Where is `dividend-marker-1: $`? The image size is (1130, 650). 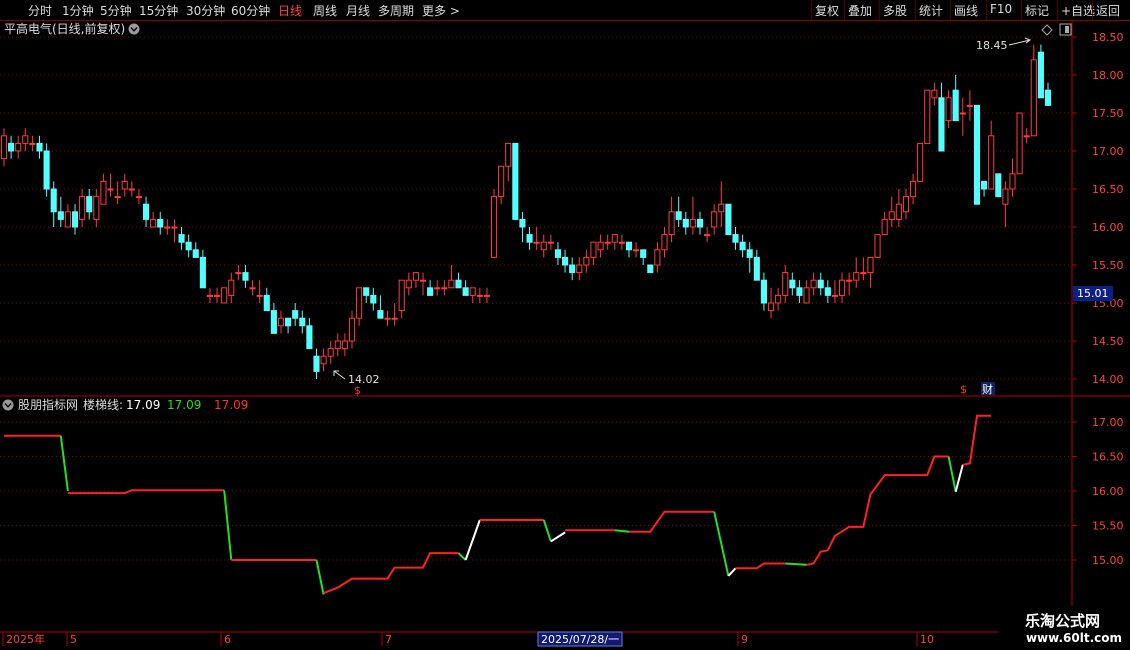
dividend-marker-1: $ is located at coordinates (357, 390).